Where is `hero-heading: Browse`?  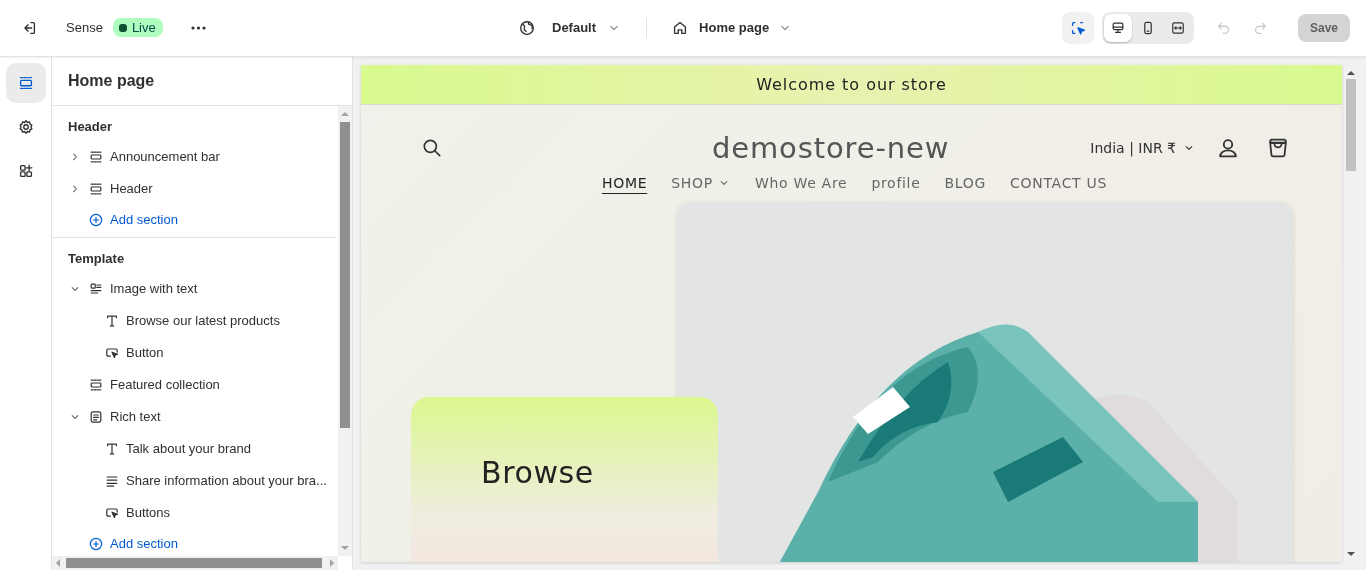 hero-heading: Browse is located at coordinates (538, 472).